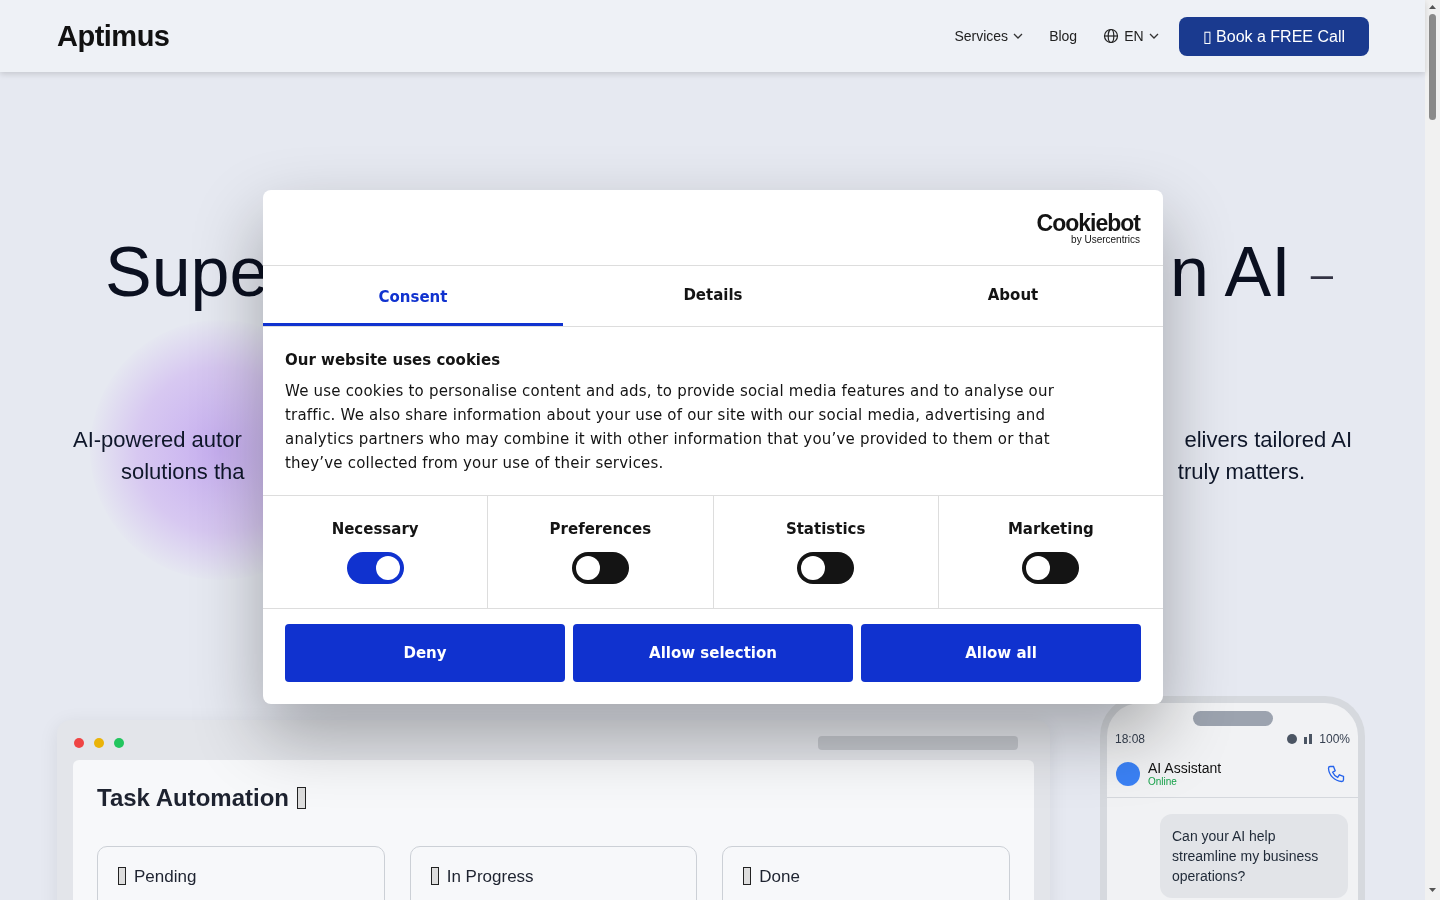 This screenshot has width=1440, height=900. I want to click on globe-icon, so click(1111, 36).